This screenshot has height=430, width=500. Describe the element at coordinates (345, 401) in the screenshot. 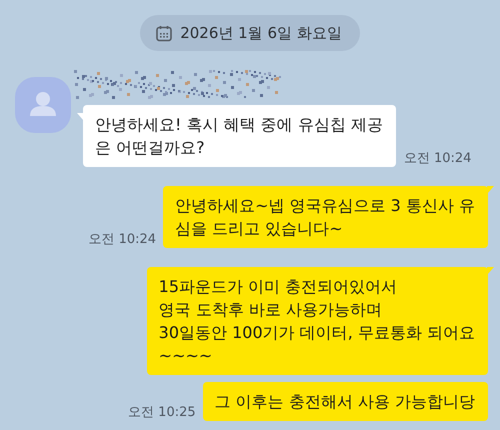

I see `message-bubble: 그 이후는 충전해서 사용 가능합니당` at that location.